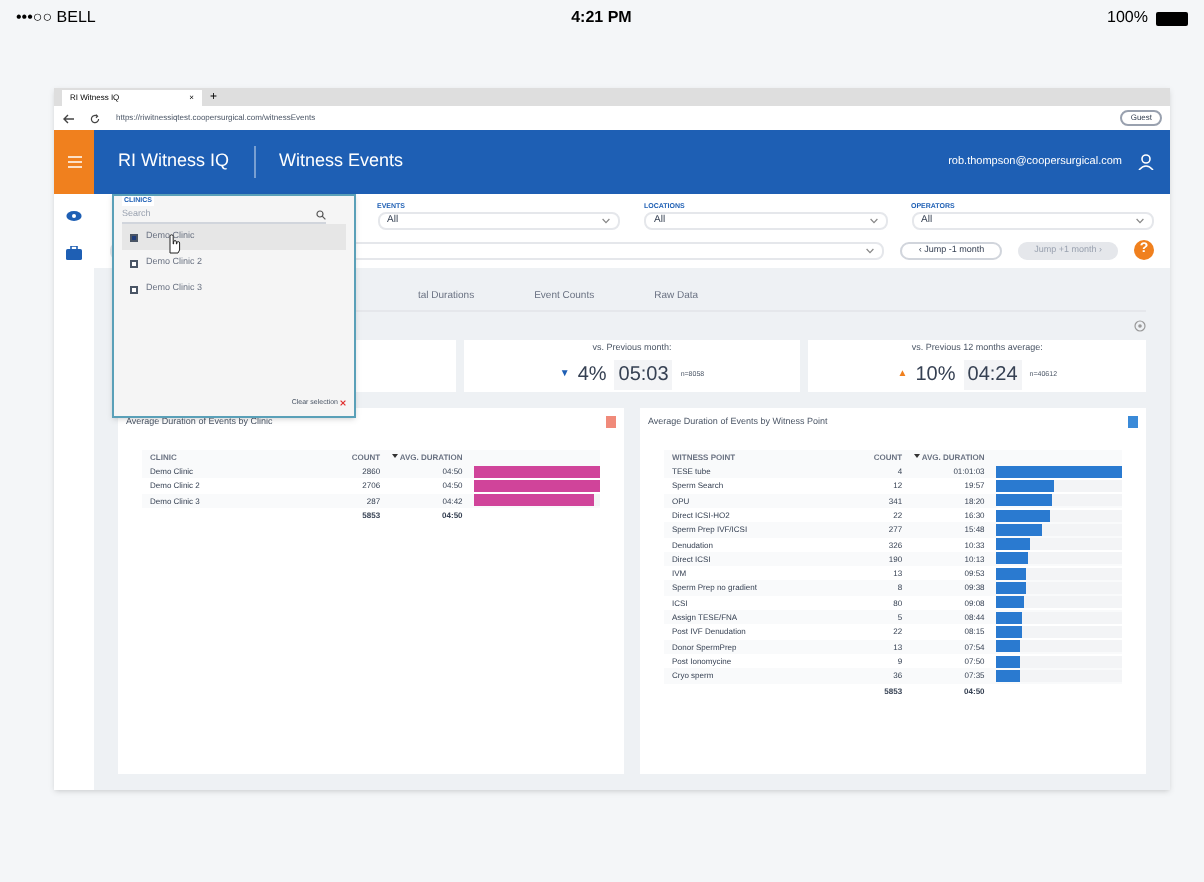 The image size is (1204, 882). What do you see at coordinates (935, 375) in the screenshot?
I see `kpi-percent: 10%` at bounding box center [935, 375].